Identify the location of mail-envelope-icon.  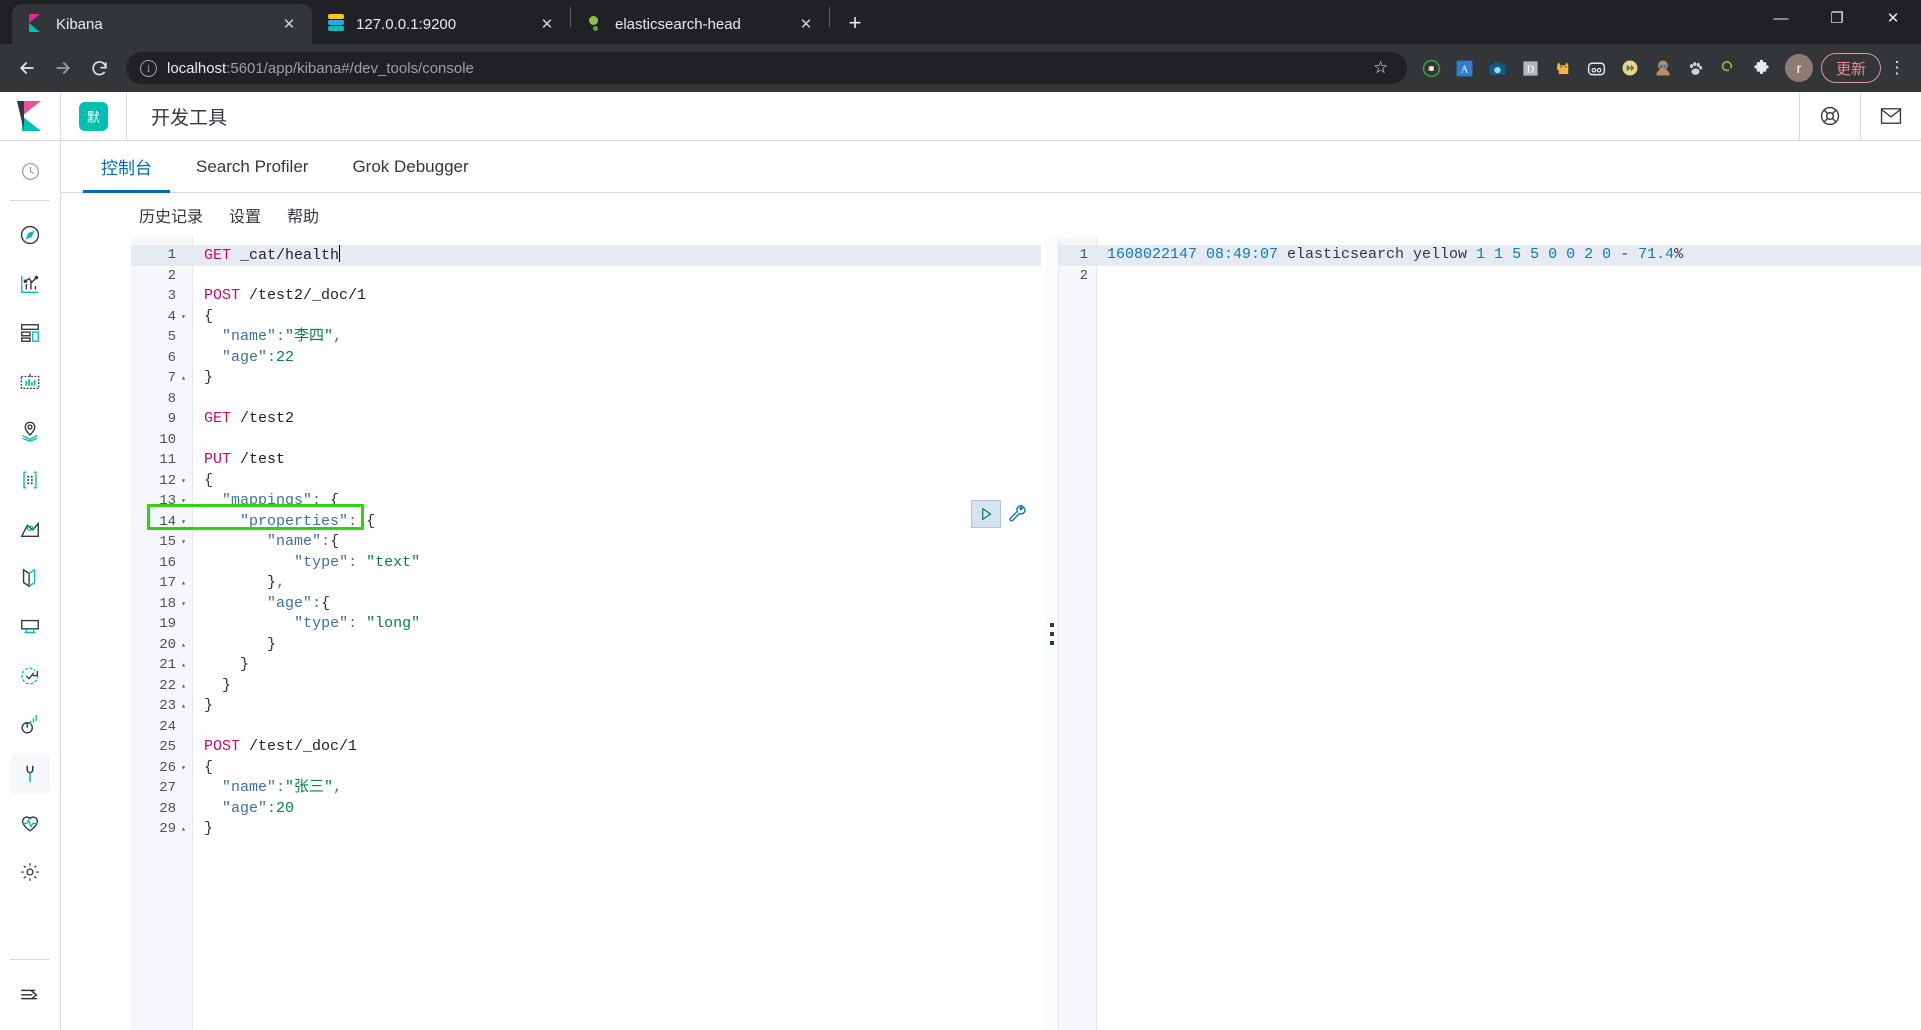
(1890, 116).